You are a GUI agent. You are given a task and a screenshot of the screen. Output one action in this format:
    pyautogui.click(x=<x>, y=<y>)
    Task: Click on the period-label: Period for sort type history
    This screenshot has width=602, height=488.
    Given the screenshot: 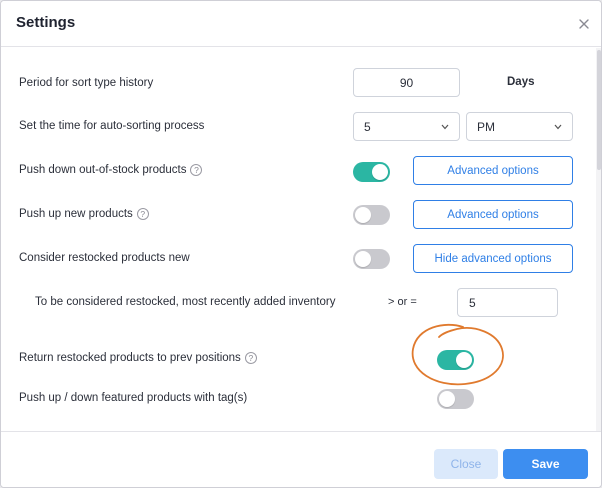 What is the action you would take?
    pyautogui.click(x=86, y=83)
    